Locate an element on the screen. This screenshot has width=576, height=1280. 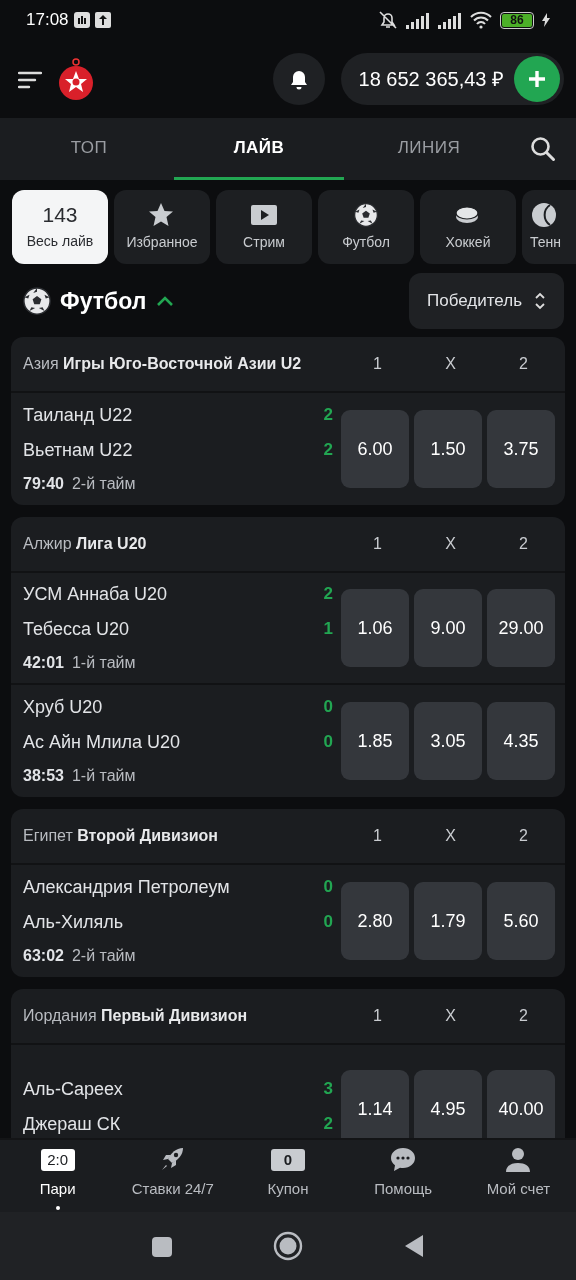
chip-label: Тенн is located at coordinates (545, 242).